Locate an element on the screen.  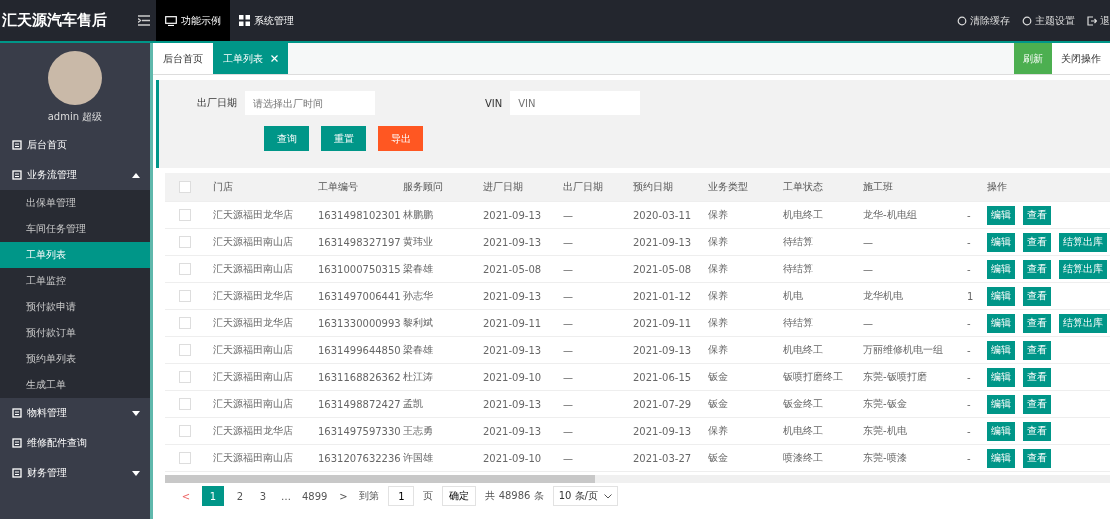
top-nav-tab: 功能示例 is located at coordinates (193, 20).